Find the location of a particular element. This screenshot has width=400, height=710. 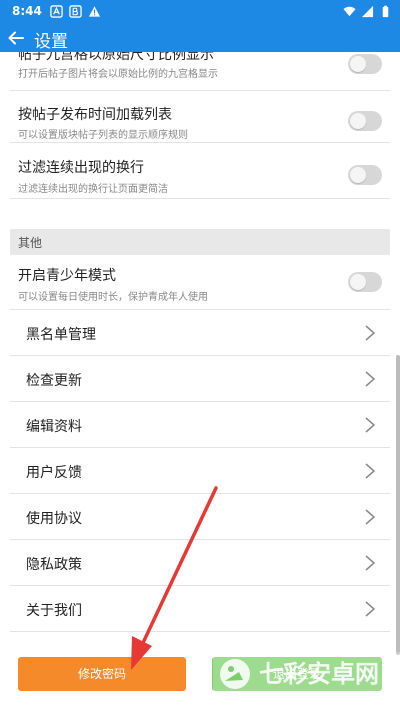

setting-grid-original-ratio: 帖子九宫格以原始尺寸比例显示 打开后帖子图片将会以原始比例的九宫格显示 is located at coordinates (200, 71).